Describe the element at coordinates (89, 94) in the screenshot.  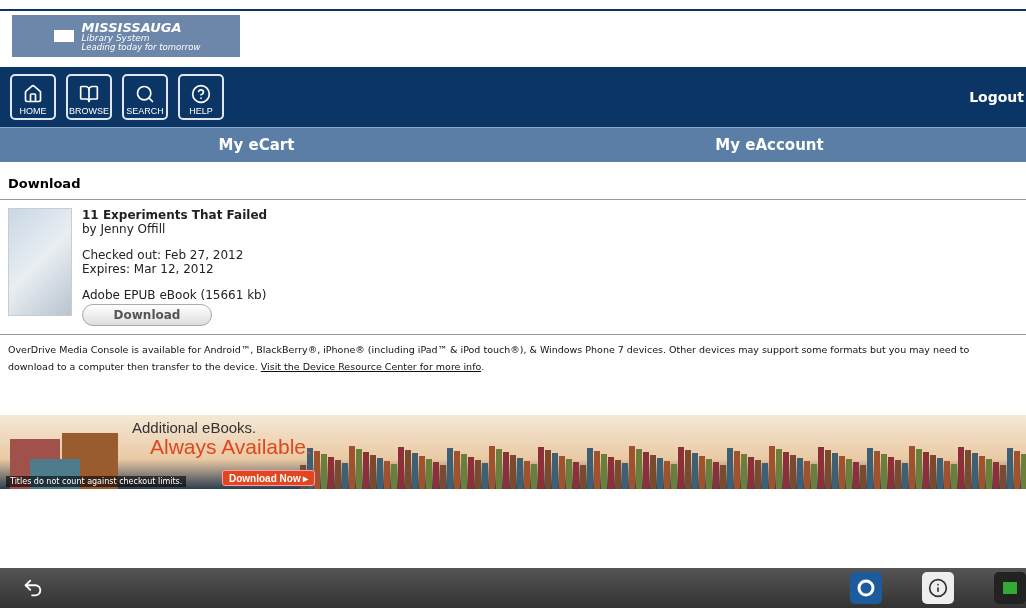
I see `book-icon` at that location.